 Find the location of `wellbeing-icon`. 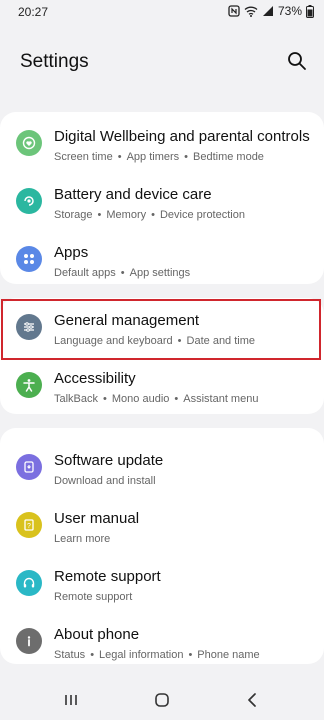

wellbeing-icon is located at coordinates (29, 143).